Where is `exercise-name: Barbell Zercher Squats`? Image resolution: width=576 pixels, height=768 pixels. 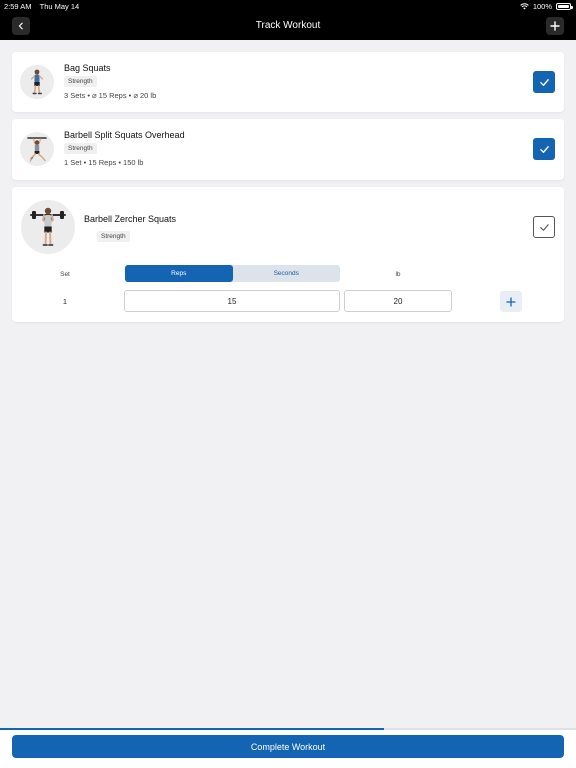
exercise-name: Barbell Zercher Squats is located at coordinates (130, 219).